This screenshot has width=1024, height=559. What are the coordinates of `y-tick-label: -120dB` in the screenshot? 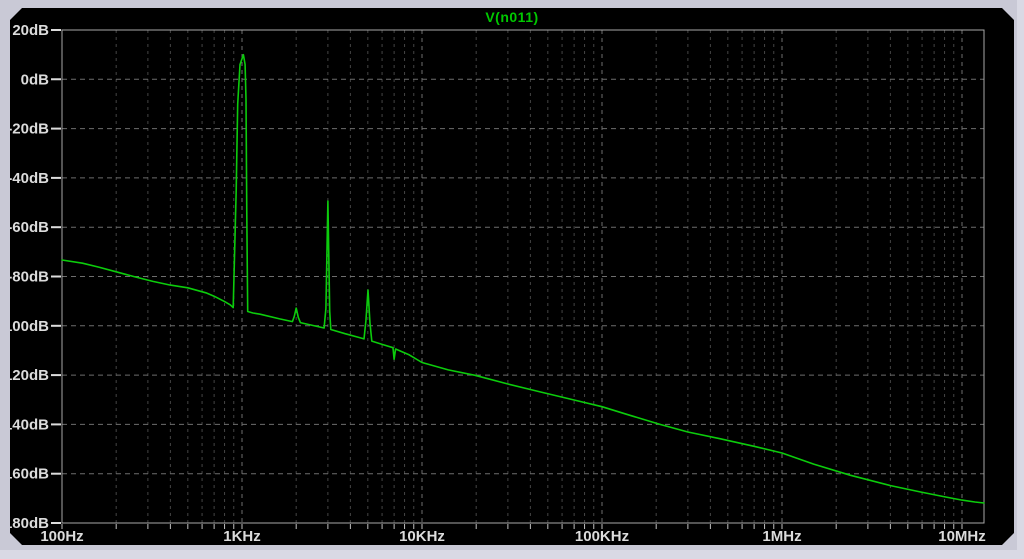 It's located at (29, 375).